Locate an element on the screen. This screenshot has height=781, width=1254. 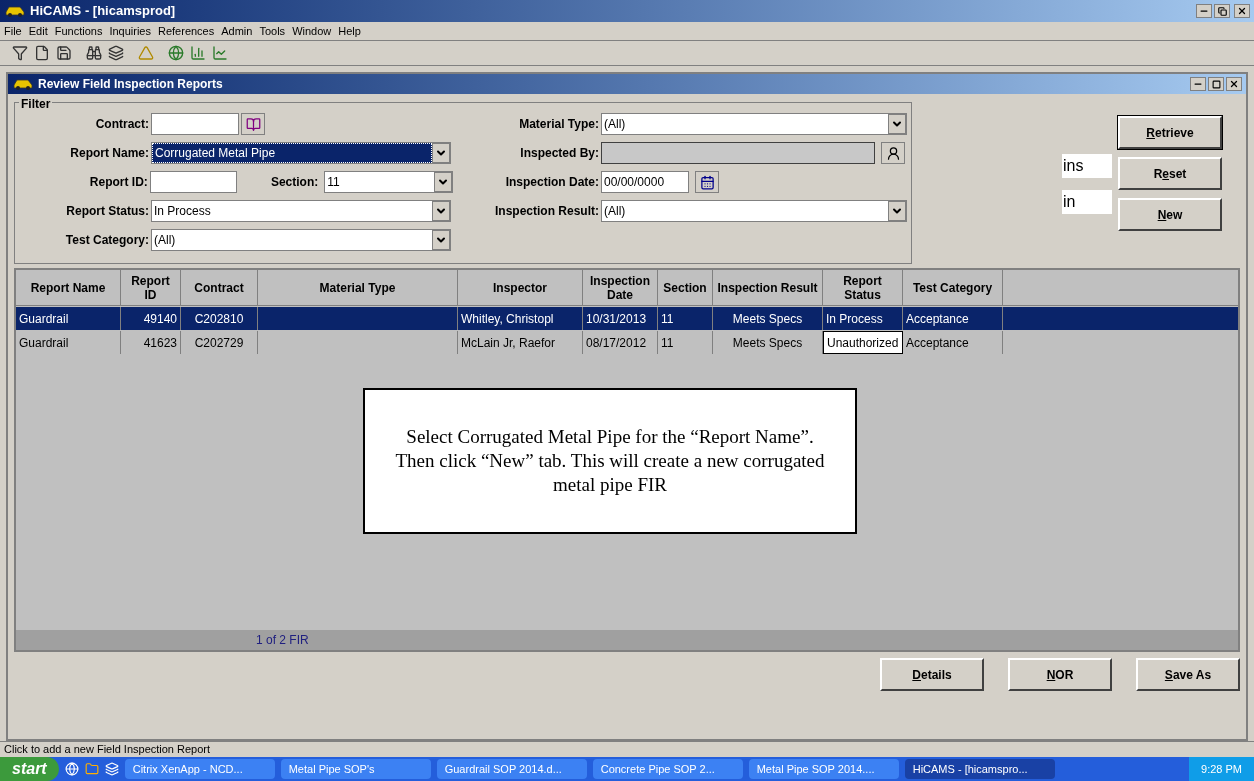
column-header: Test Category is located at coordinates (953, 287).